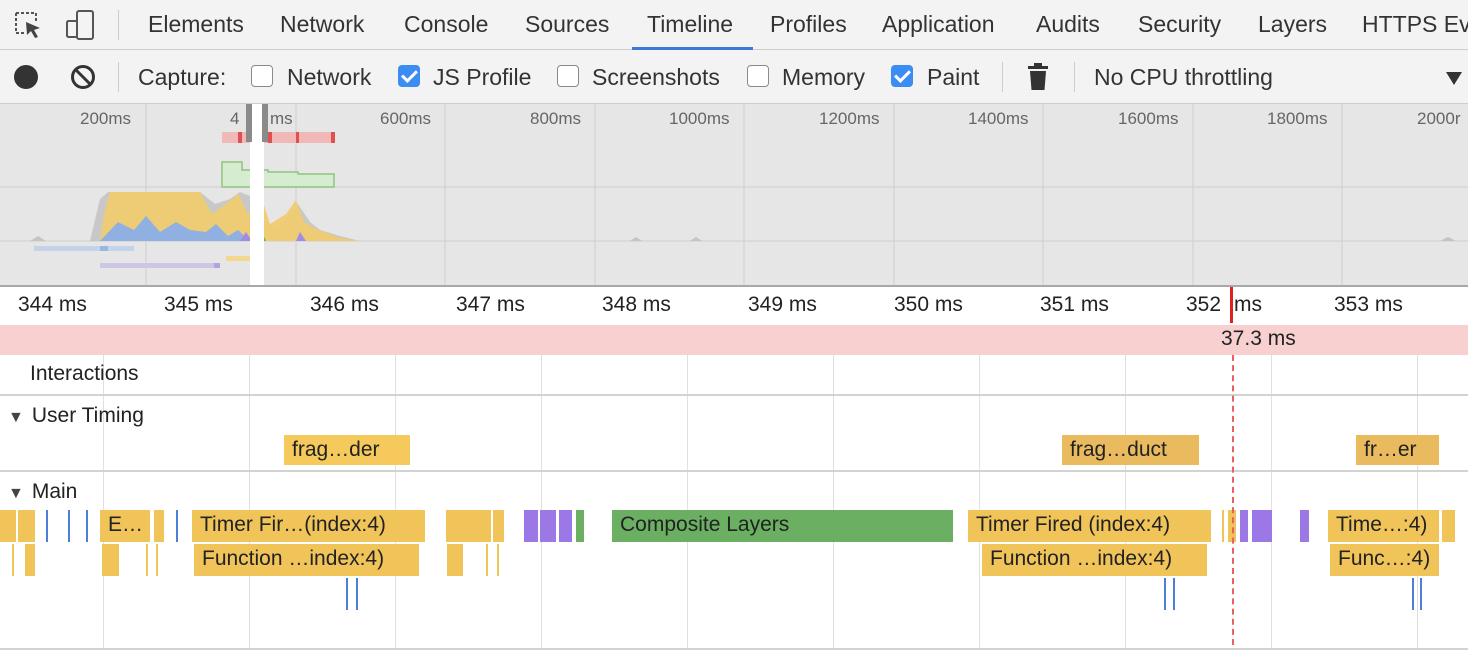 This screenshot has width=1468, height=654. Describe the element at coordinates (734, 340) in the screenshot. I see `frames-track: 37.3 ms` at that location.